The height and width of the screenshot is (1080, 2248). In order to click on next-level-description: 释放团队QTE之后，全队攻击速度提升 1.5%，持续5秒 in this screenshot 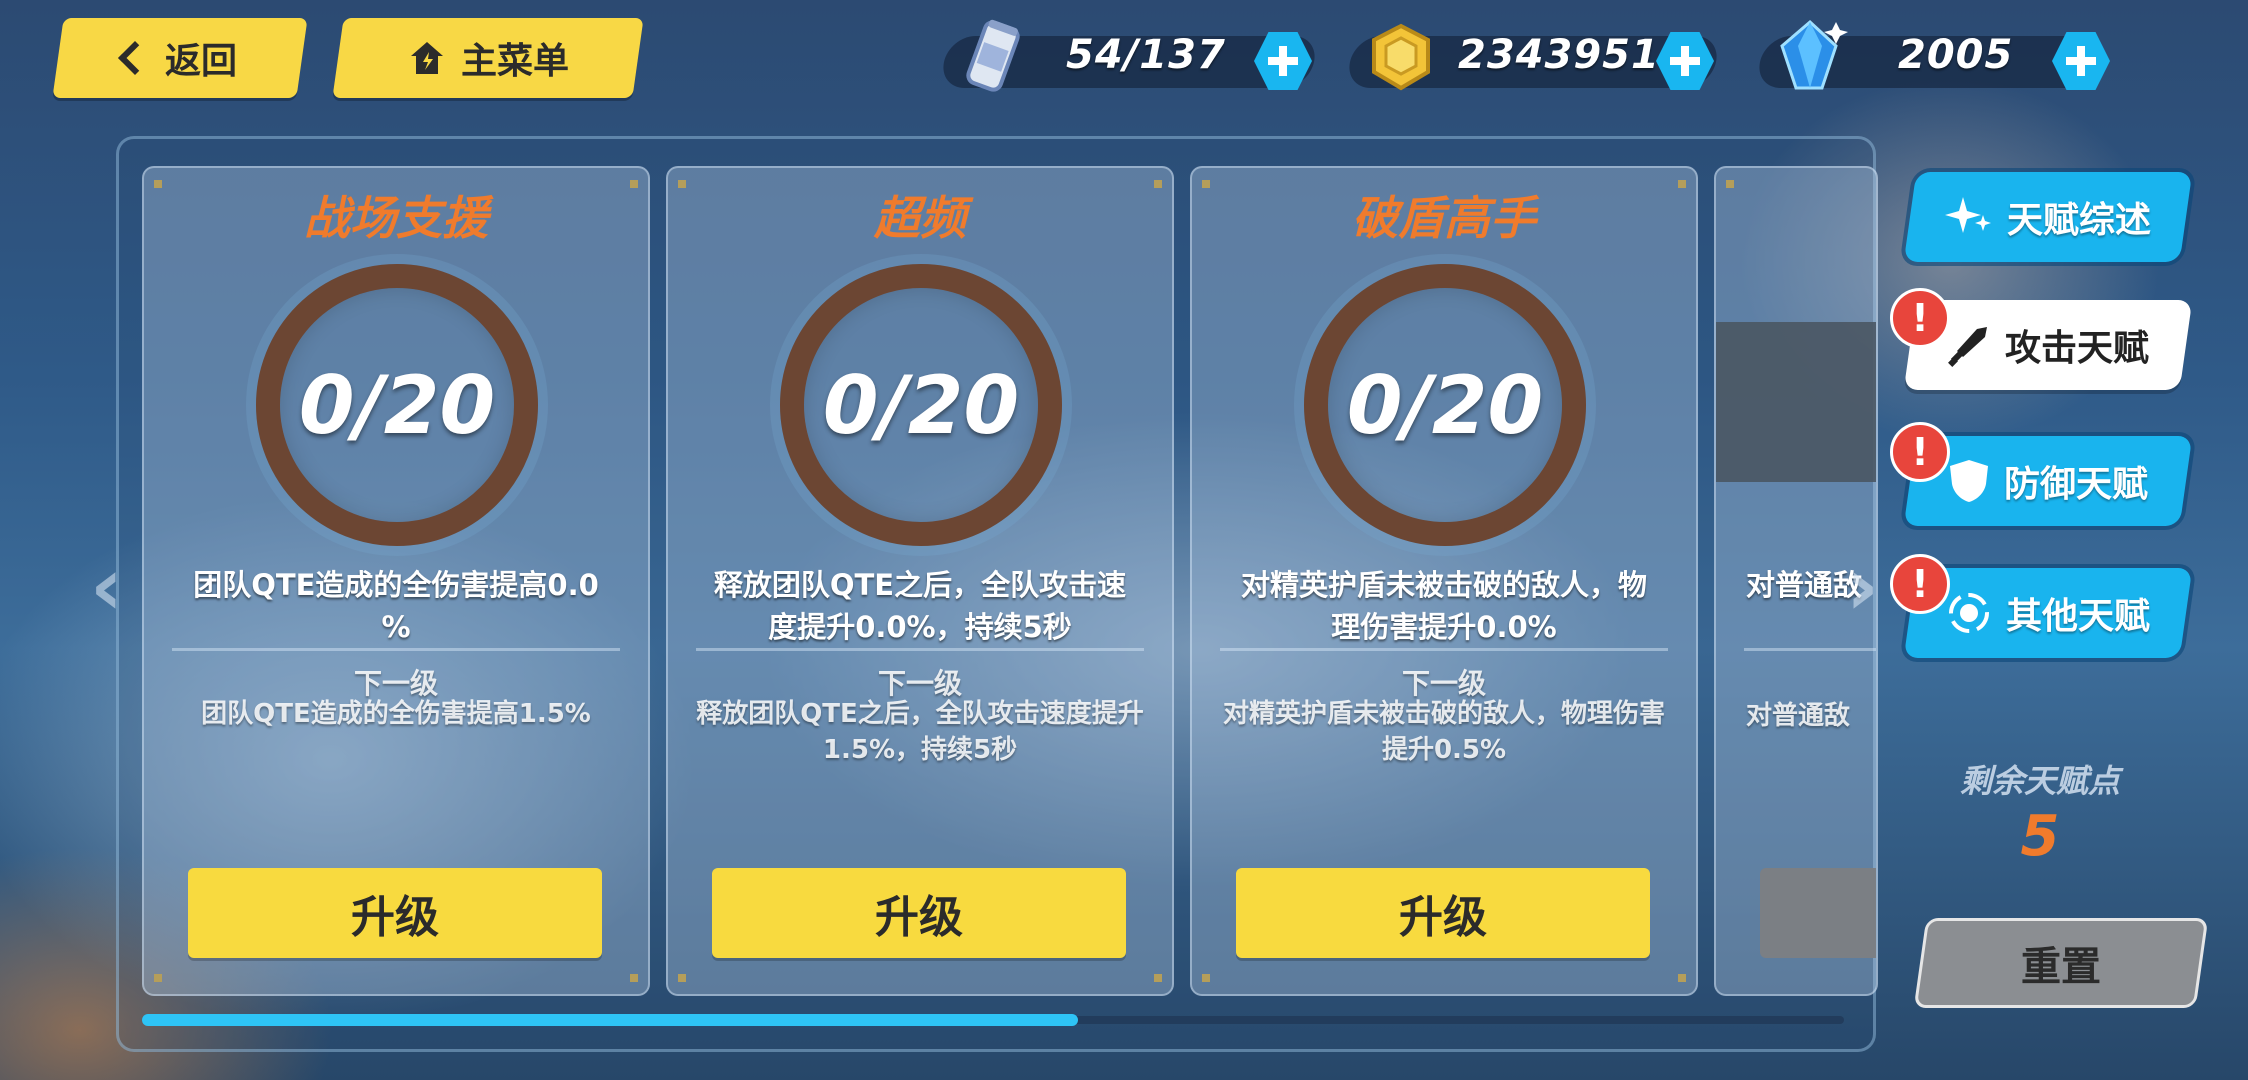, I will do `click(920, 732)`.